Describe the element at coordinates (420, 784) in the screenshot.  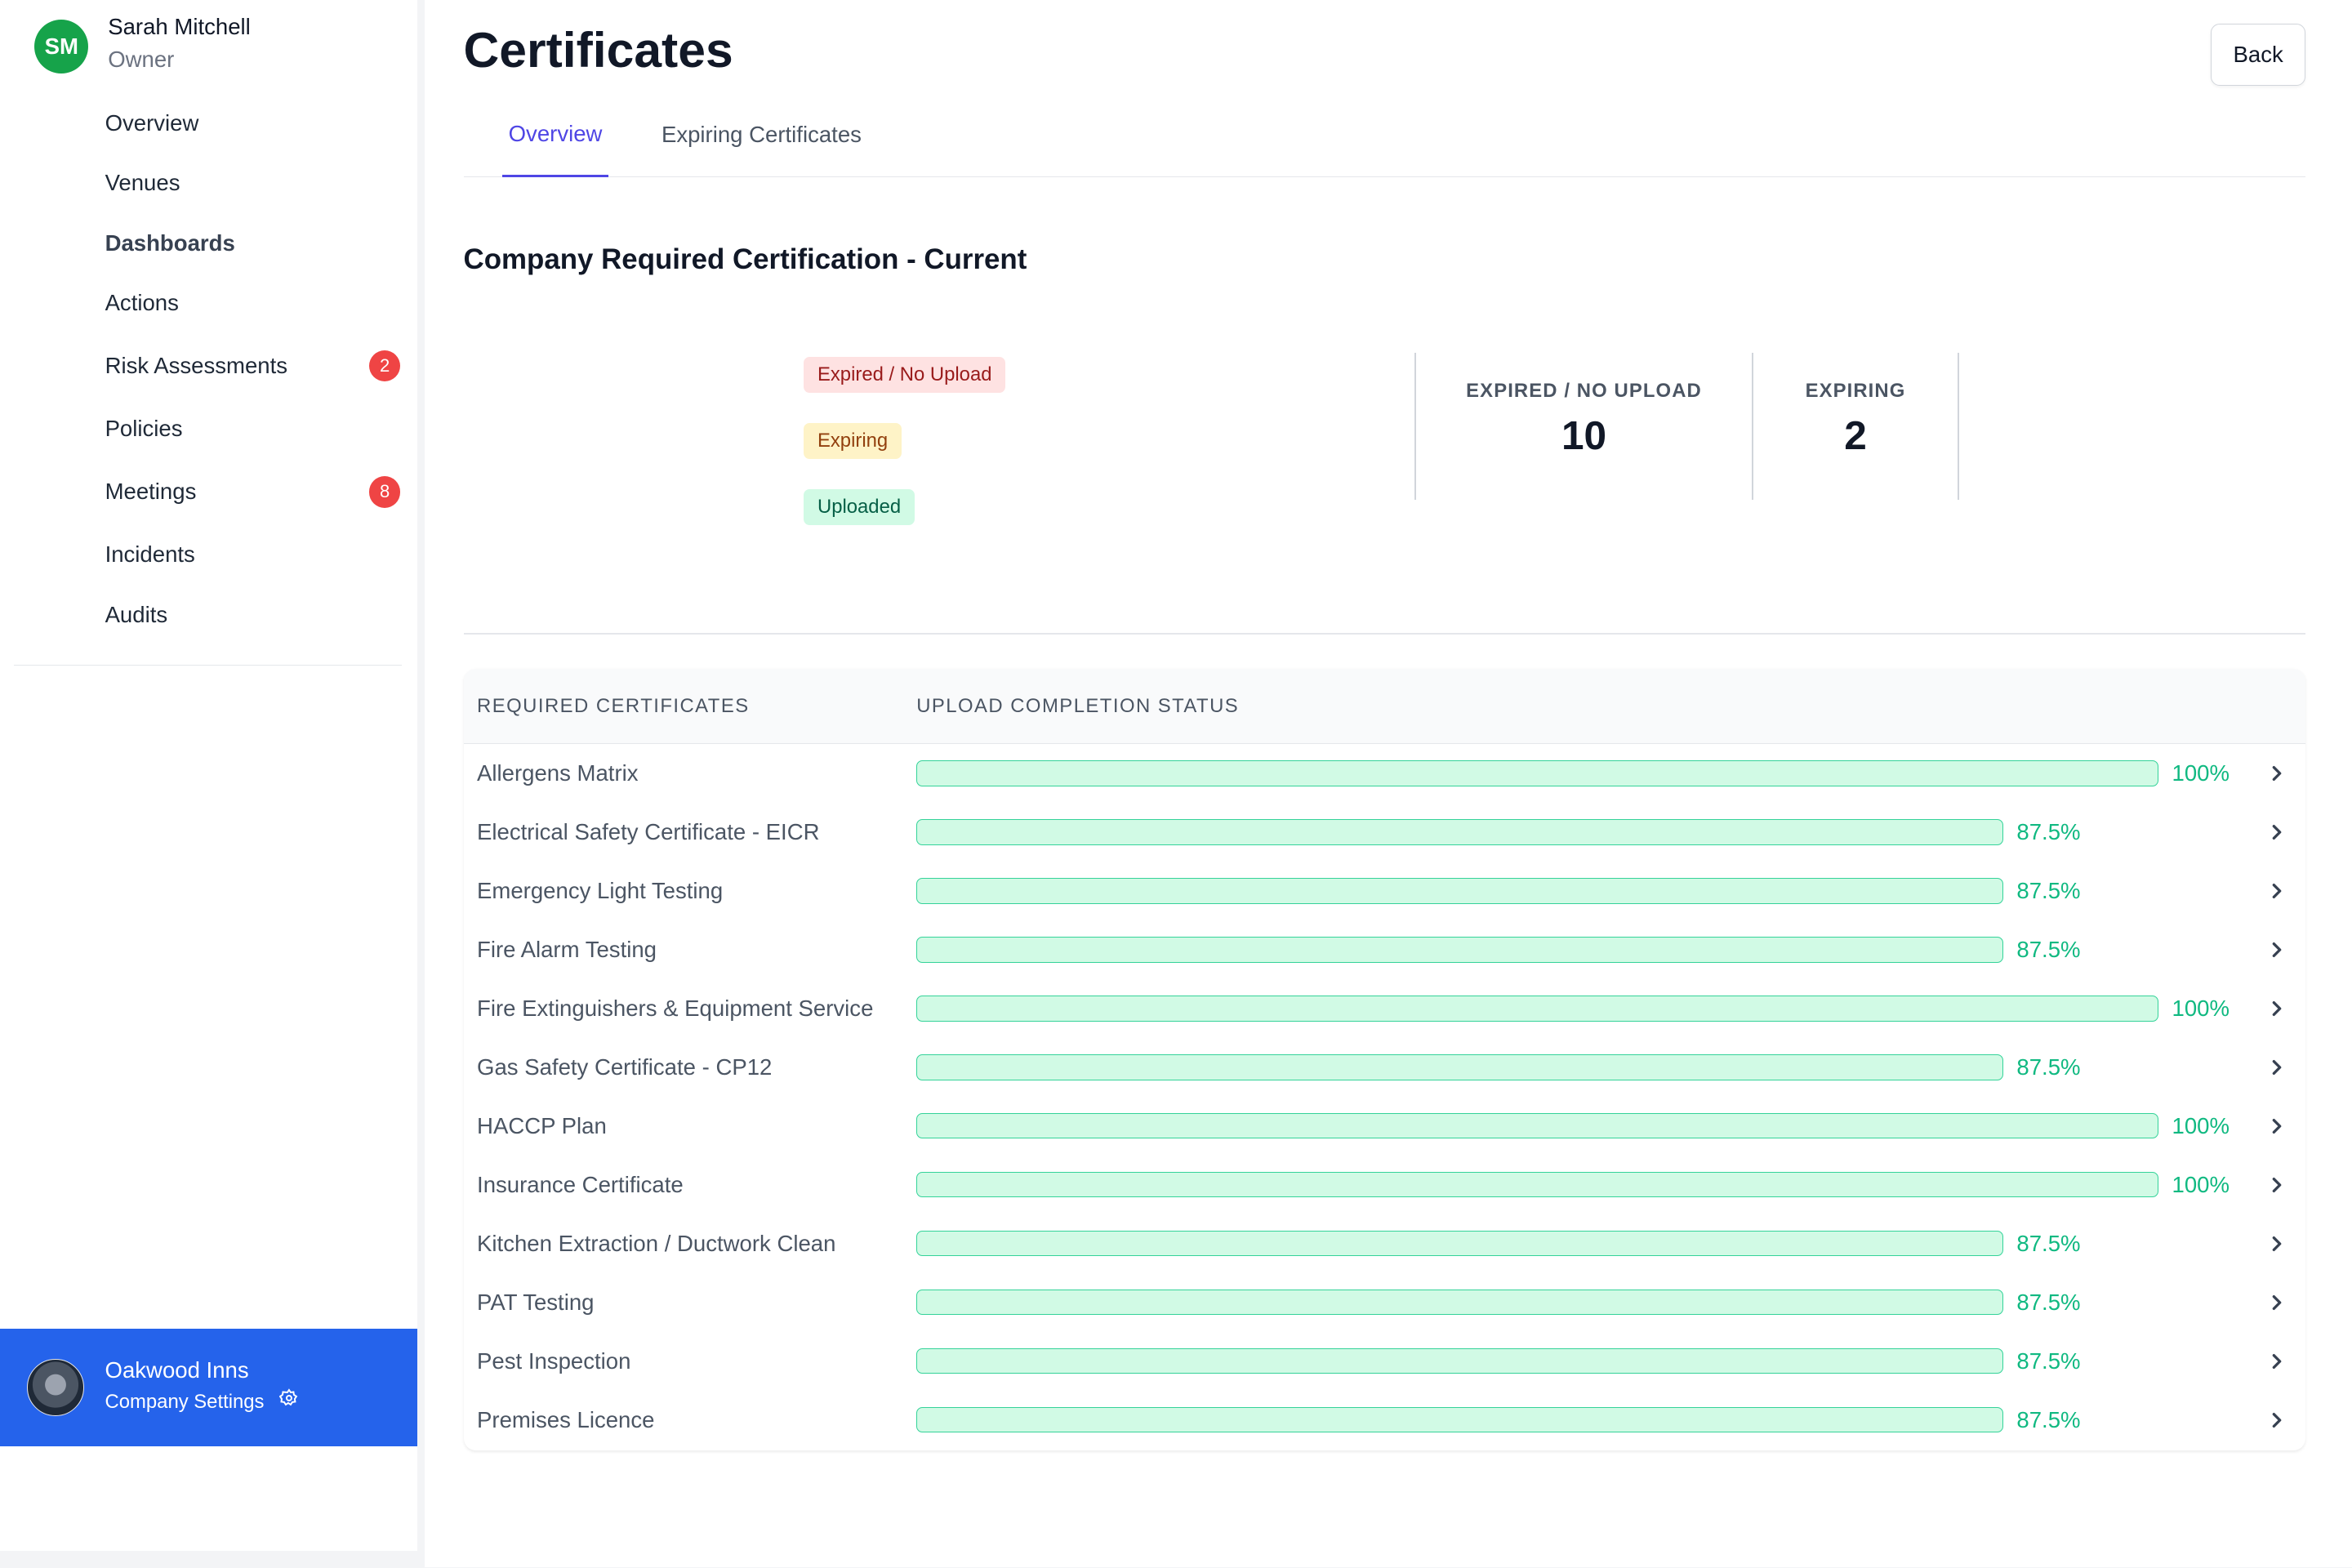
I see `sidebar-border` at that location.